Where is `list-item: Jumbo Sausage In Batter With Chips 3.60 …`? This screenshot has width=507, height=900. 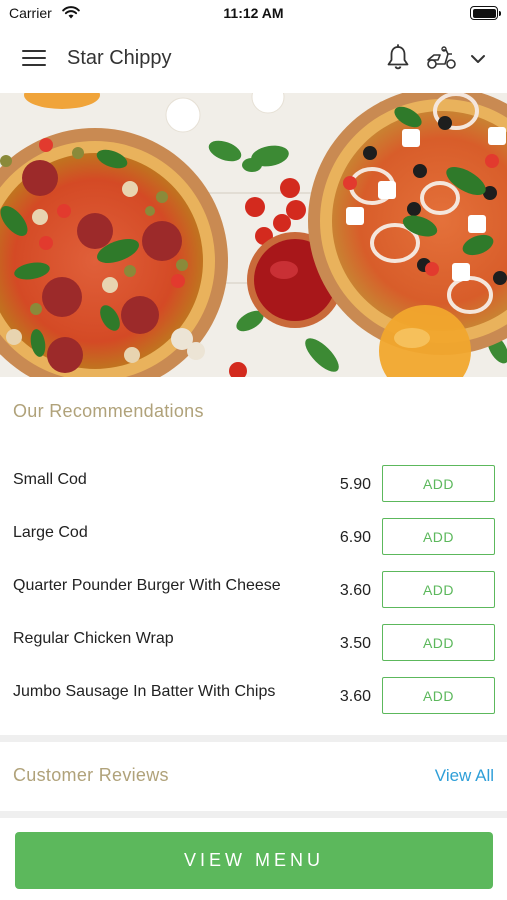 list-item: Jumbo Sausage In Batter With Chips 3.60 … is located at coordinates (253, 703).